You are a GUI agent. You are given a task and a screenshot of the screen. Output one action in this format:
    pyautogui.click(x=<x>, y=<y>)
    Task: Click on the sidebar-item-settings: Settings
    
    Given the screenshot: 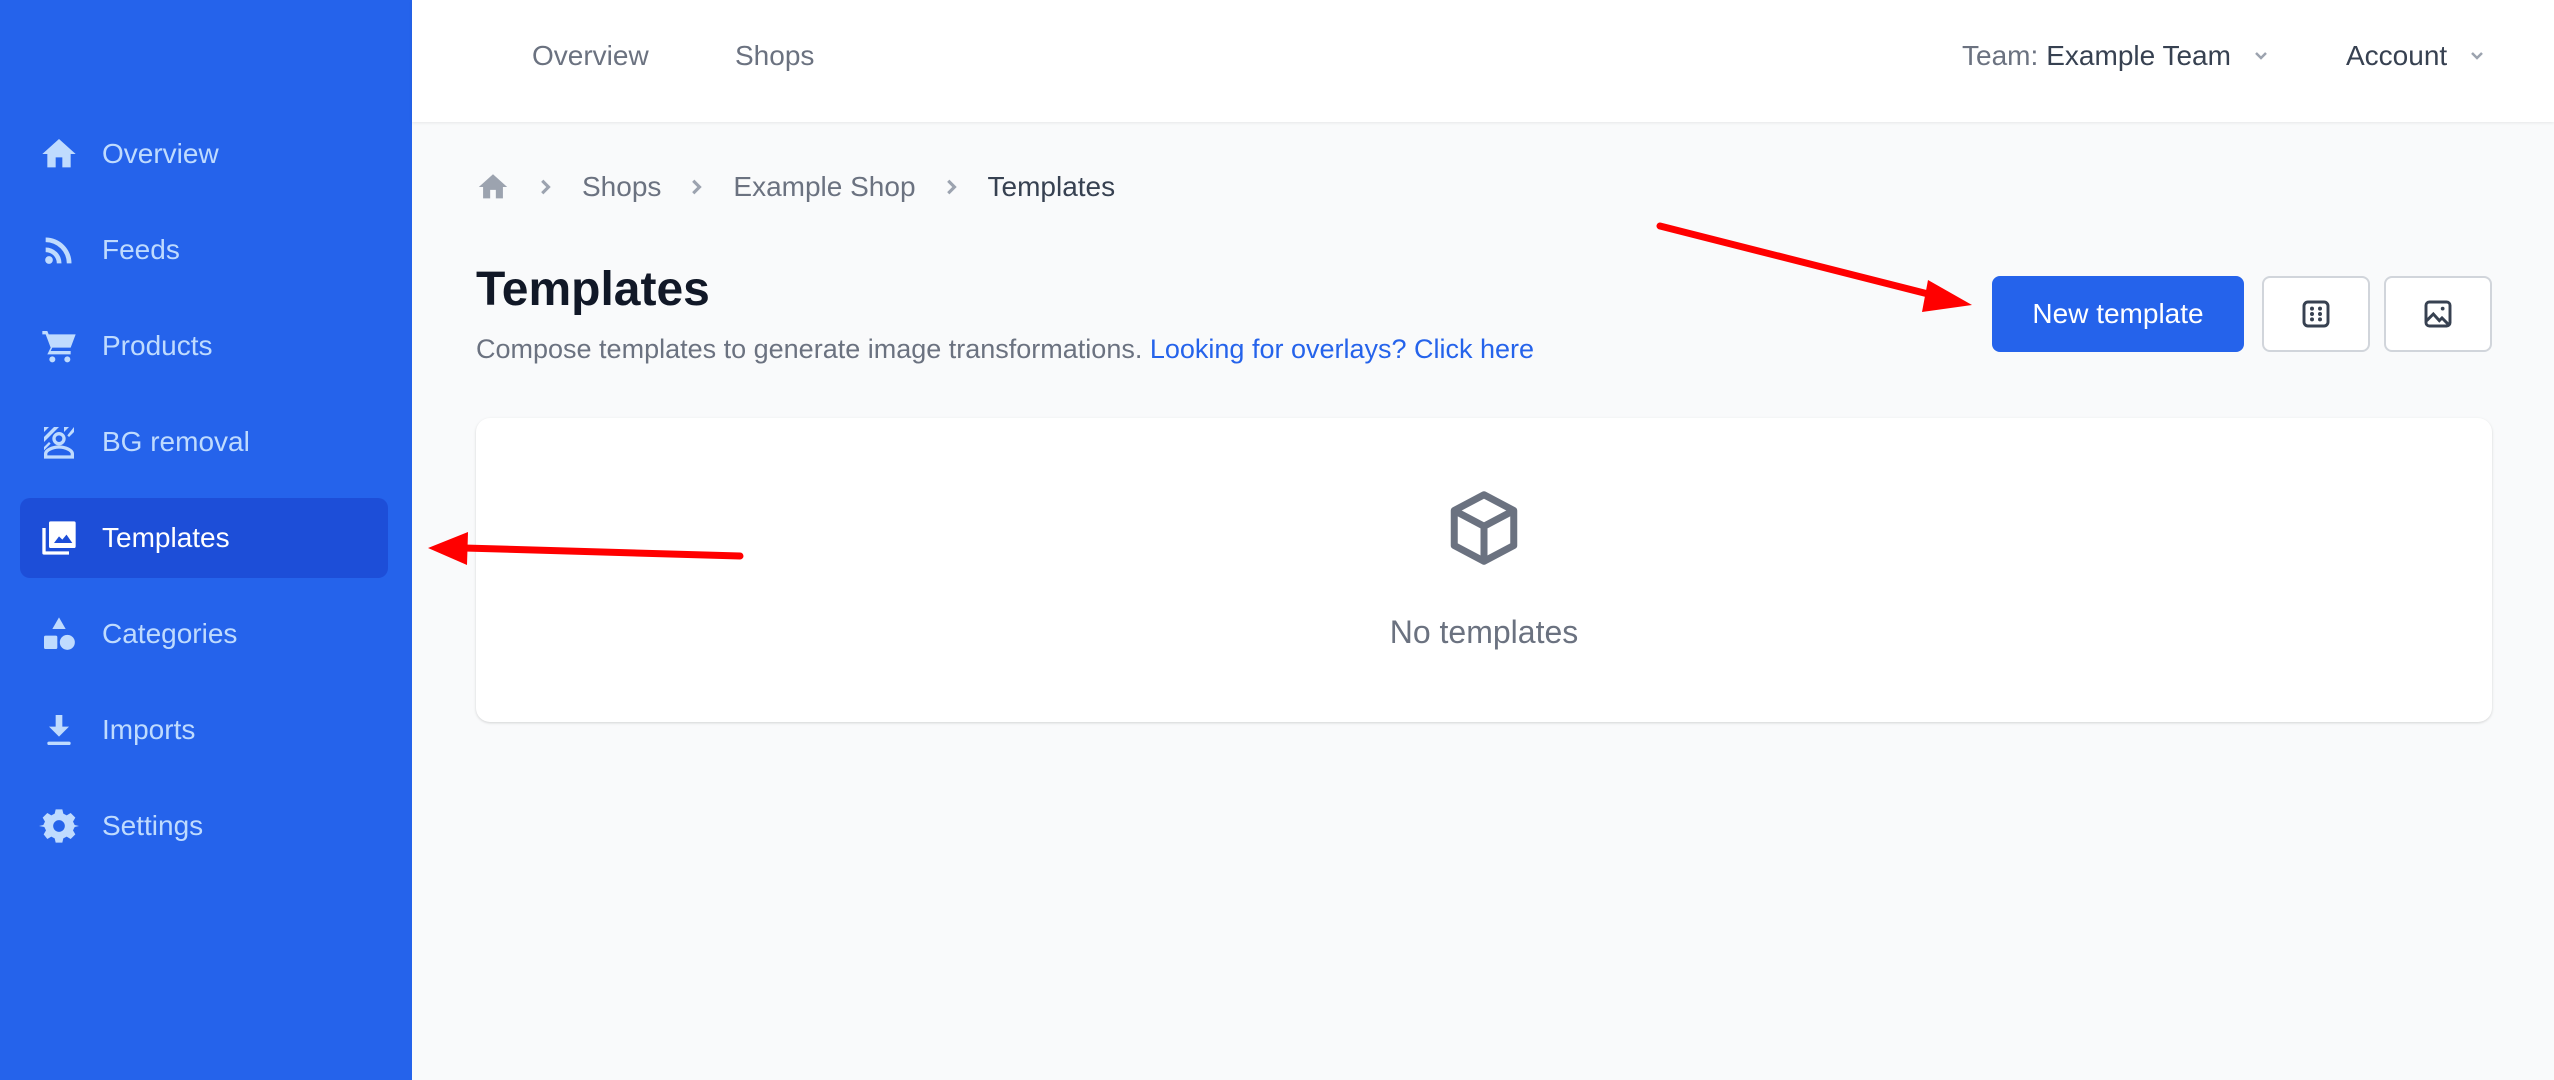 What is the action you would take?
    pyautogui.click(x=204, y=826)
    